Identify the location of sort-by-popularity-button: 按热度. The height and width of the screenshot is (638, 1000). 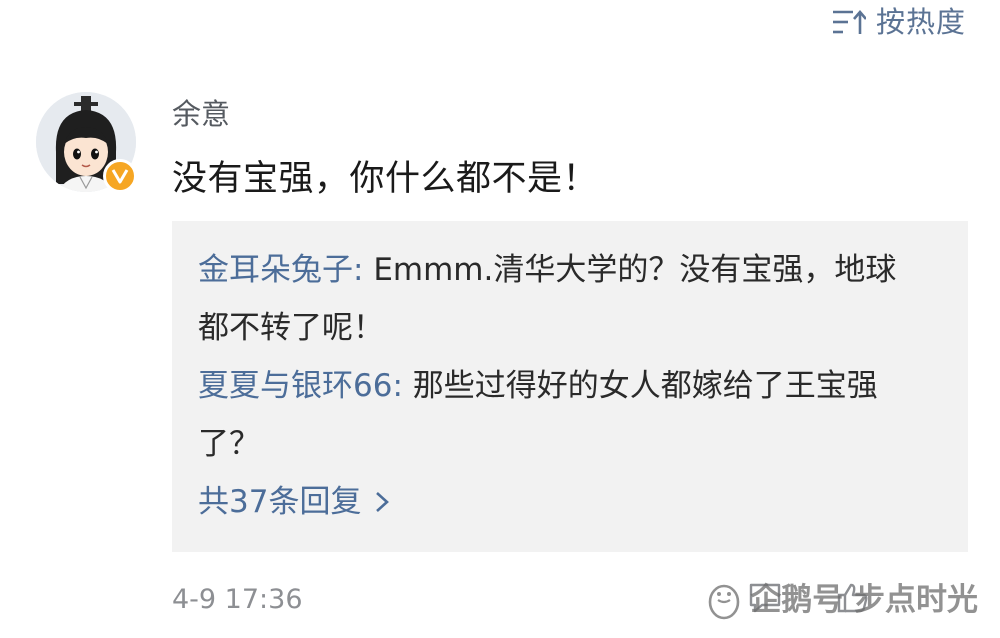
(899, 22).